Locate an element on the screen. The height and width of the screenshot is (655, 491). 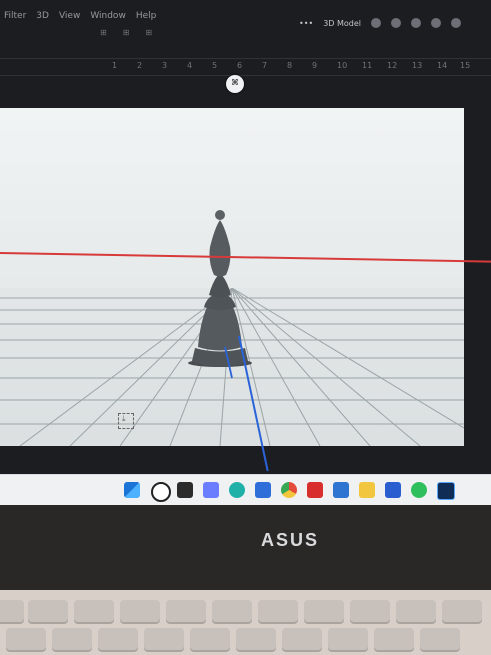
ruler-5: 5 is located at coordinates (215, 65).